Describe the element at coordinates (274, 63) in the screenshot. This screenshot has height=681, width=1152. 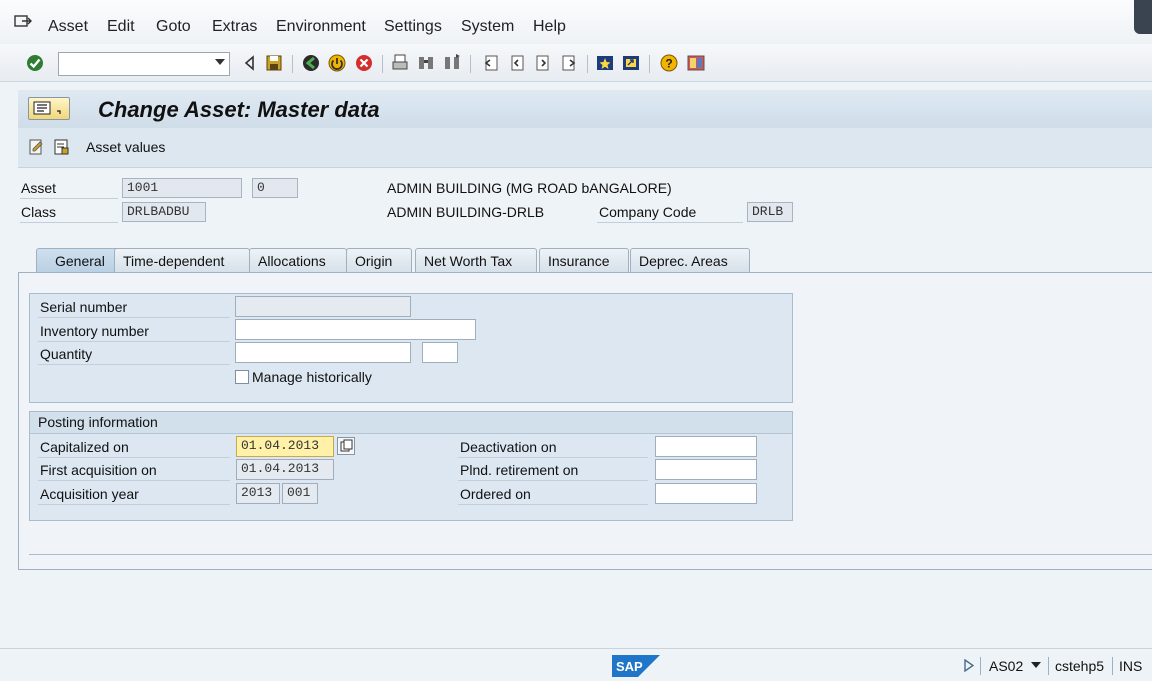
I see `save-icon` at that location.